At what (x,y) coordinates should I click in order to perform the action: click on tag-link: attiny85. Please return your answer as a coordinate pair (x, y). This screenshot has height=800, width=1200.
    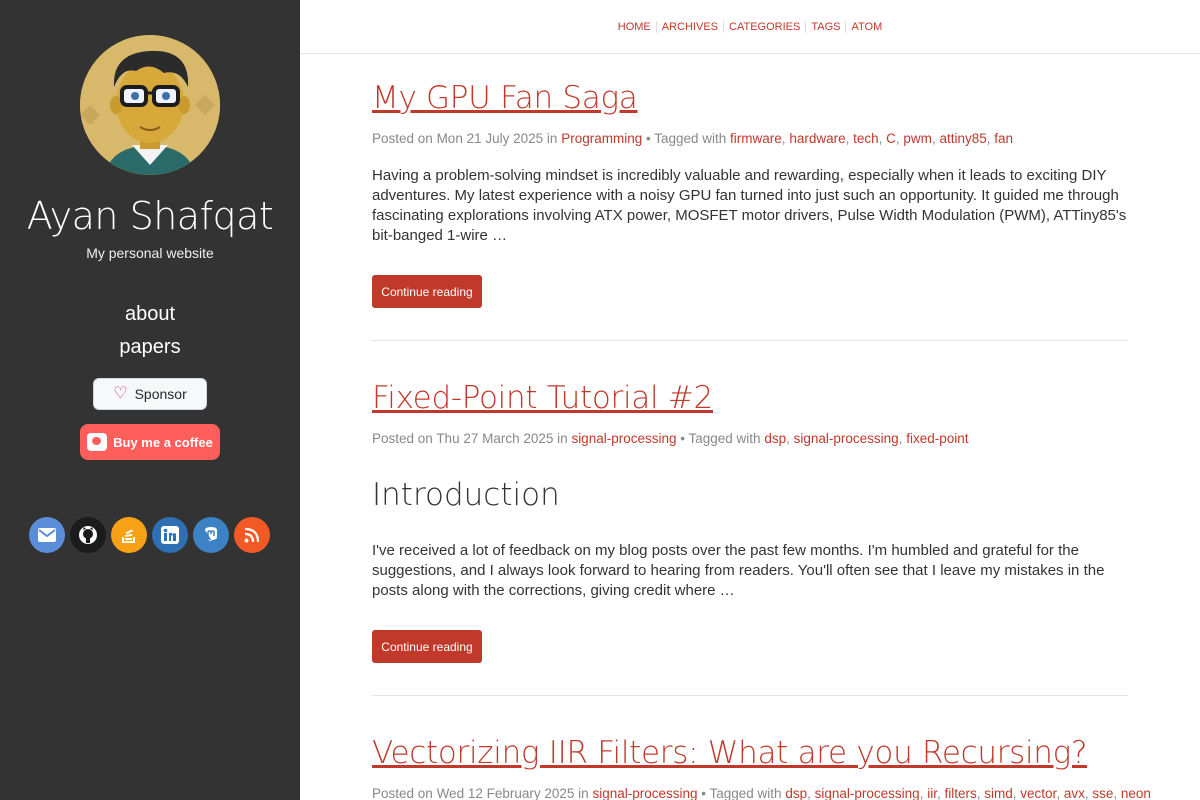
    Looking at the image, I should click on (962, 138).